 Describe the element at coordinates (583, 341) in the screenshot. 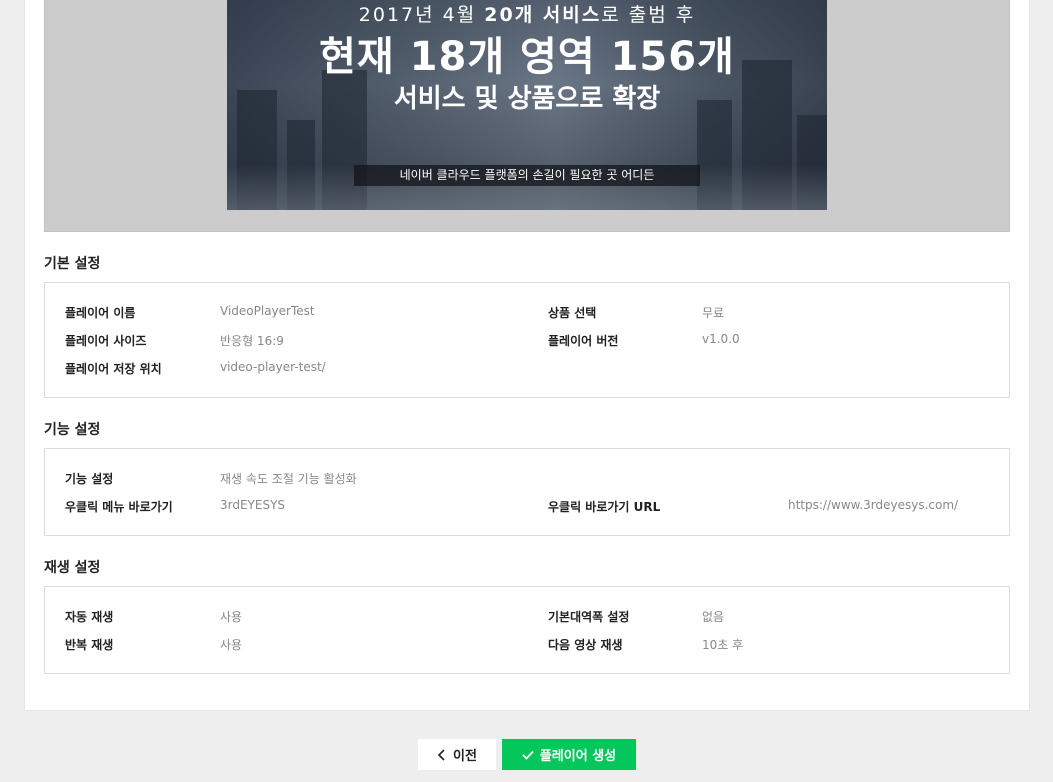

I see `player-version-label: 플레이어 버전` at that location.